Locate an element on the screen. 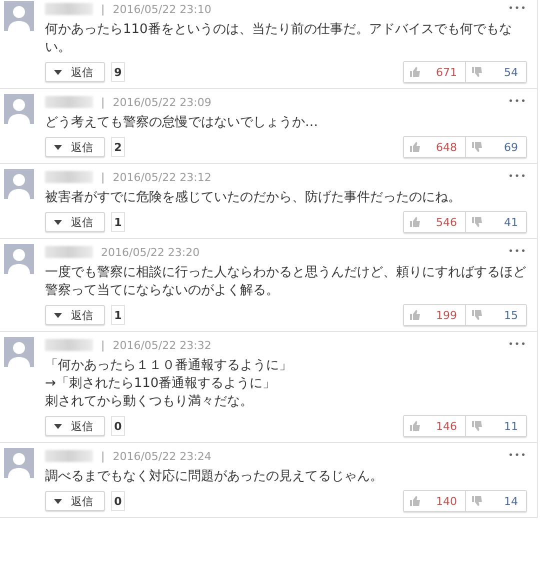 This screenshot has height=579, width=549. comment-text: 「何かあったら１１０番通報するように」 is located at coordinates (169, 366).